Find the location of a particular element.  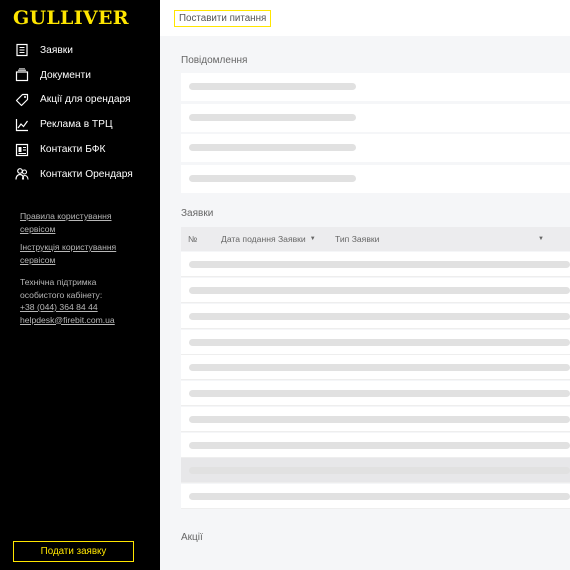

tag-icon is located at coordinates (22, 100).